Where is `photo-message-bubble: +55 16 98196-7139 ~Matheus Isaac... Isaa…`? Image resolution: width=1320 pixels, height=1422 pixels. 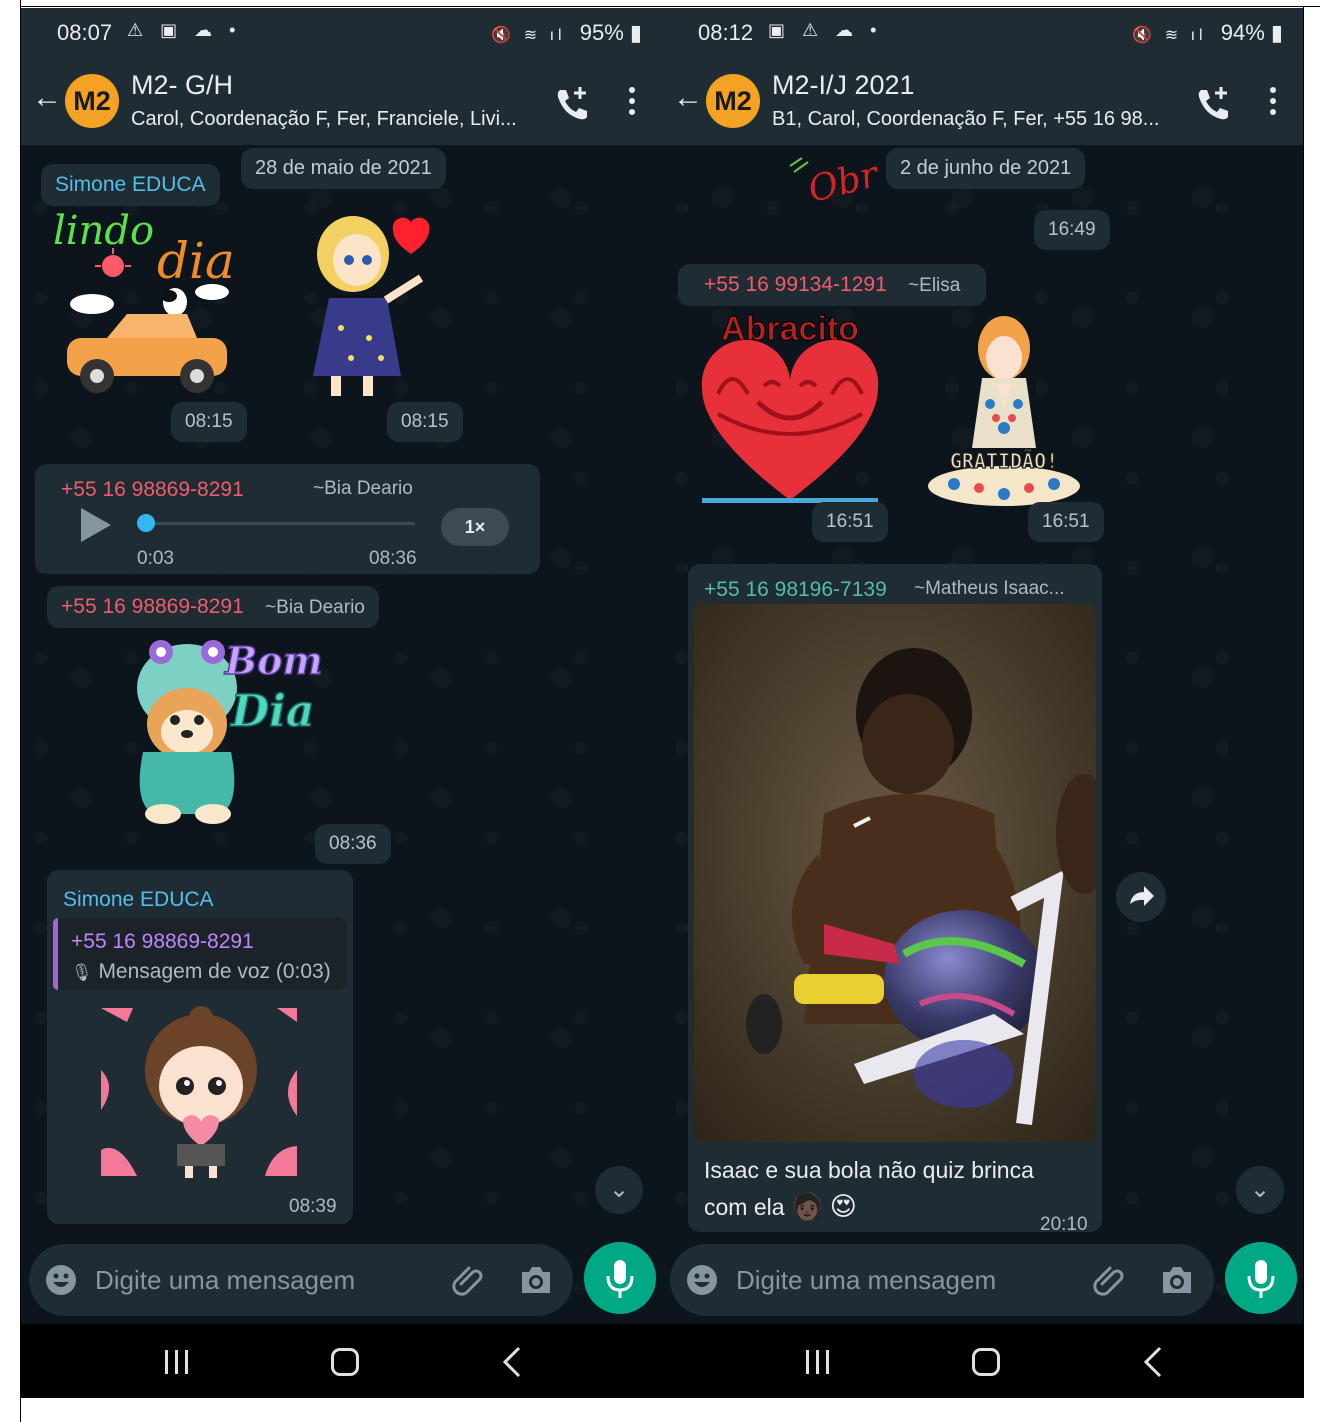
photo-message-bubble: +55 16 98196-7139 ~Matheus Isaac... Isaa… is located at coordinates (895, 899).